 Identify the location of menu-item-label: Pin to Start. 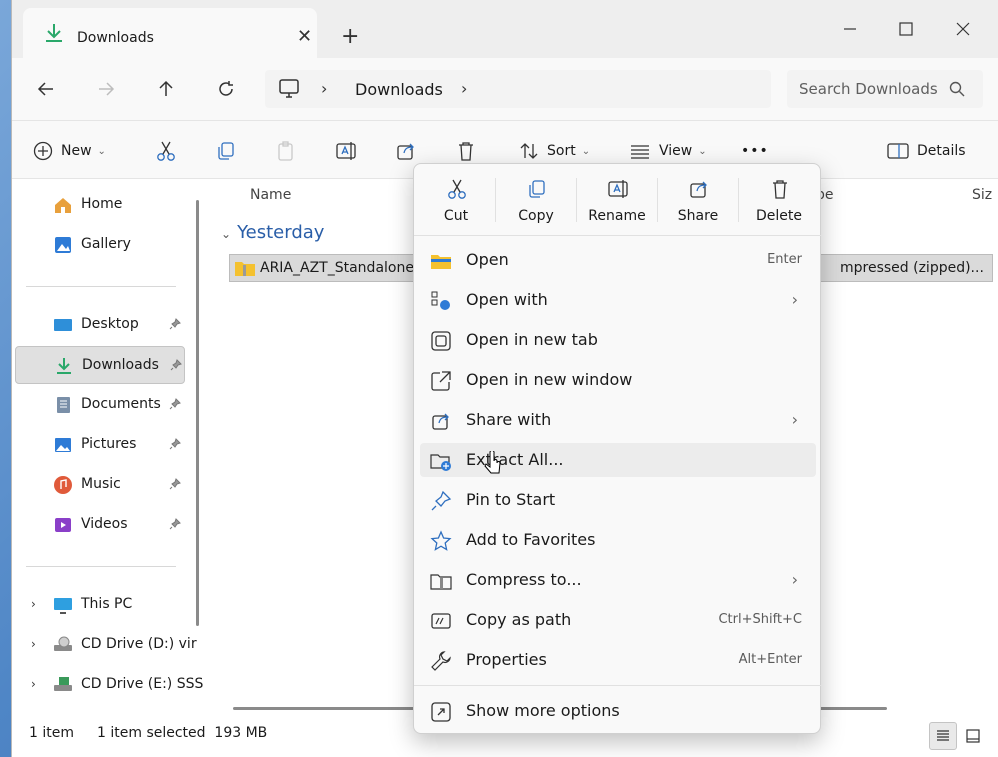
(511, 499).